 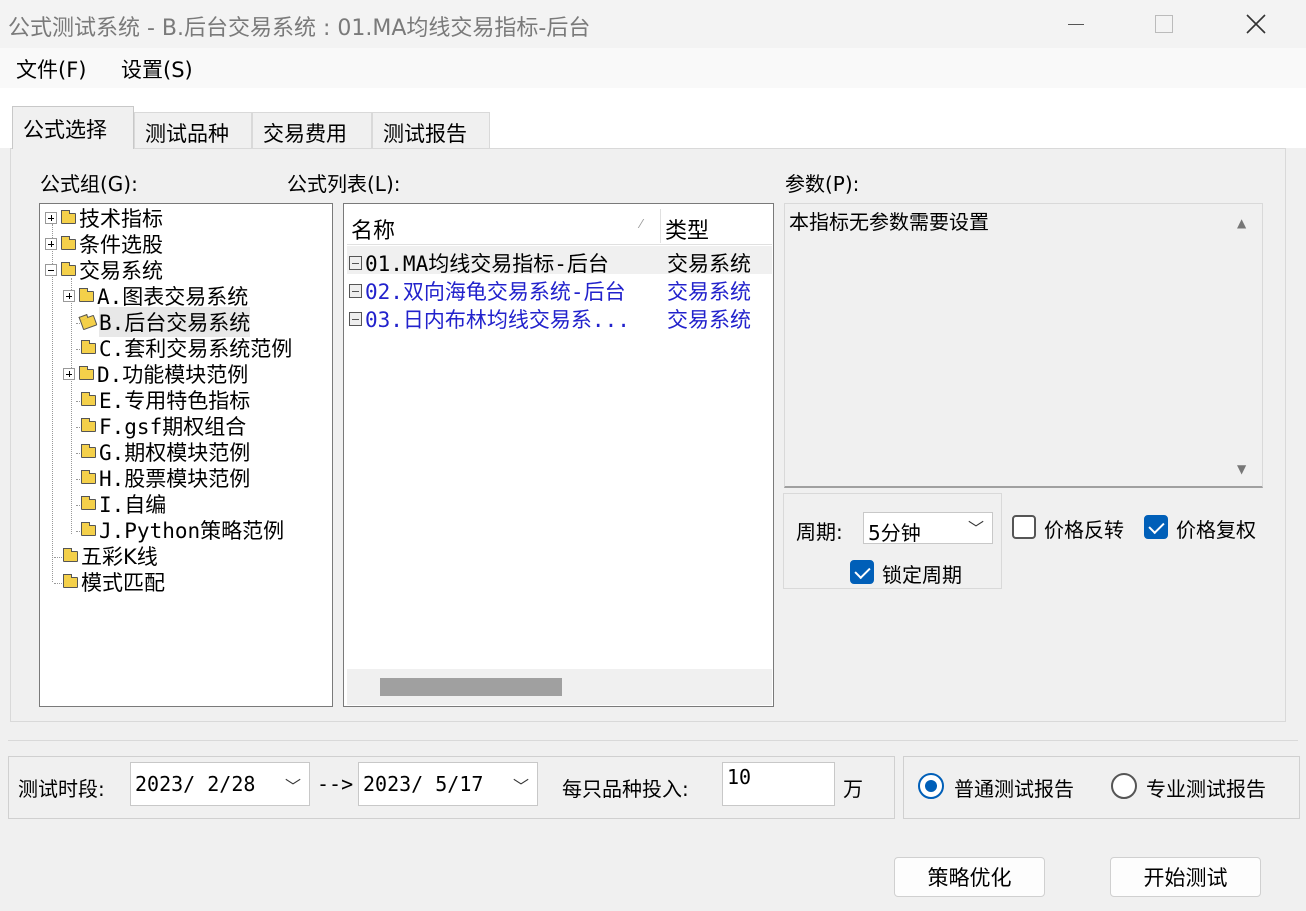 I want to click on invest-unit: 万, so click(x=853, y=789).